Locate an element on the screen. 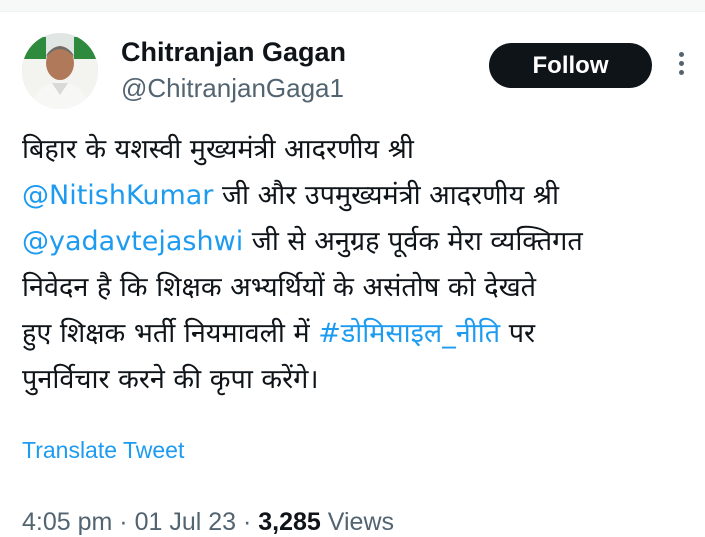  author-handle: @ChitranjanGaga1 is located at coordinates (232, 88).